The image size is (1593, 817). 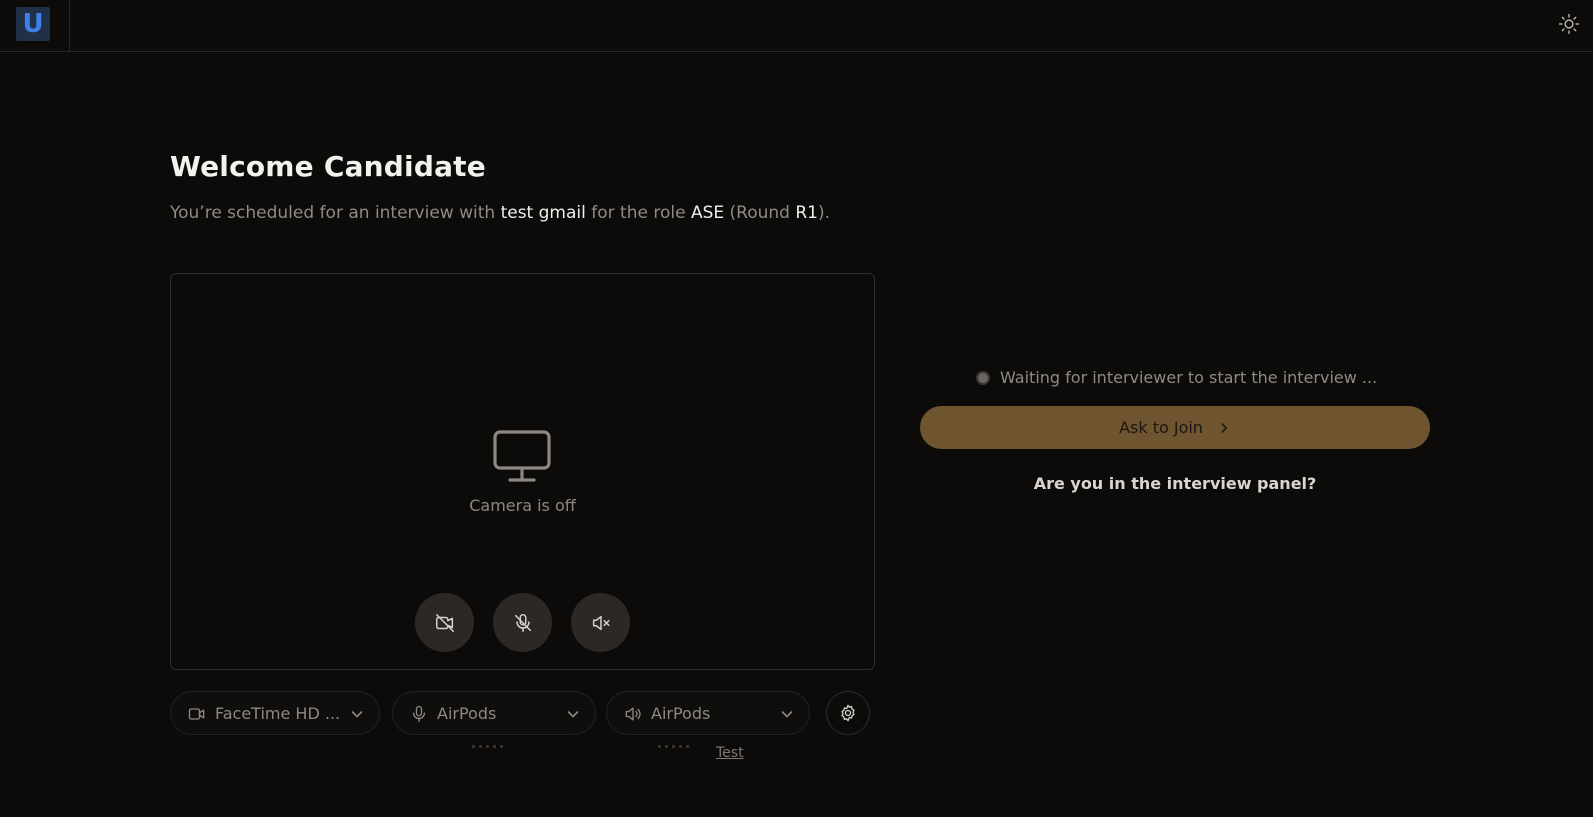 I want to click on subtitle-prefix: You’re scheduled for an interview with, so click(x=335, y=213).